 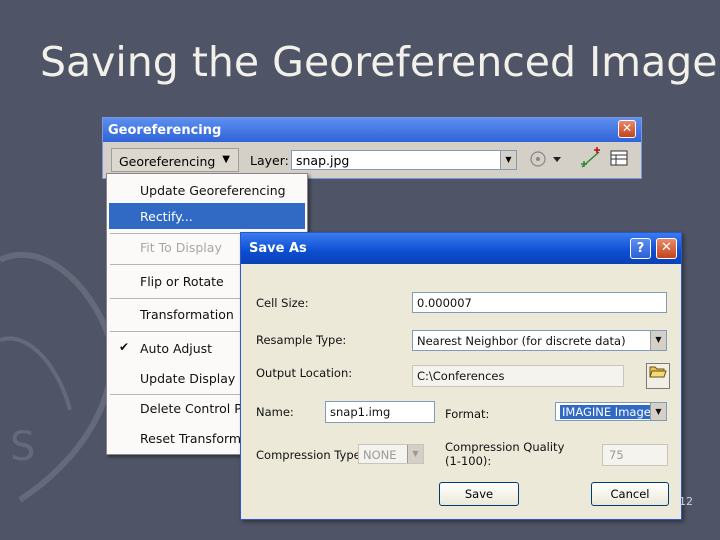 What do you see at coordinates (518, 376) in the screenshot?
I see `output-location-input: C:\Conferences` at bounding box center [518, 376].